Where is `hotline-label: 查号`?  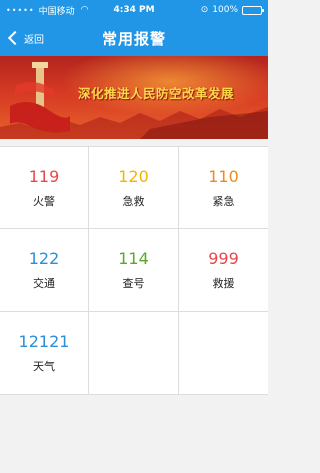 hotline-label: 查号 is located at coordinates (133, 283).